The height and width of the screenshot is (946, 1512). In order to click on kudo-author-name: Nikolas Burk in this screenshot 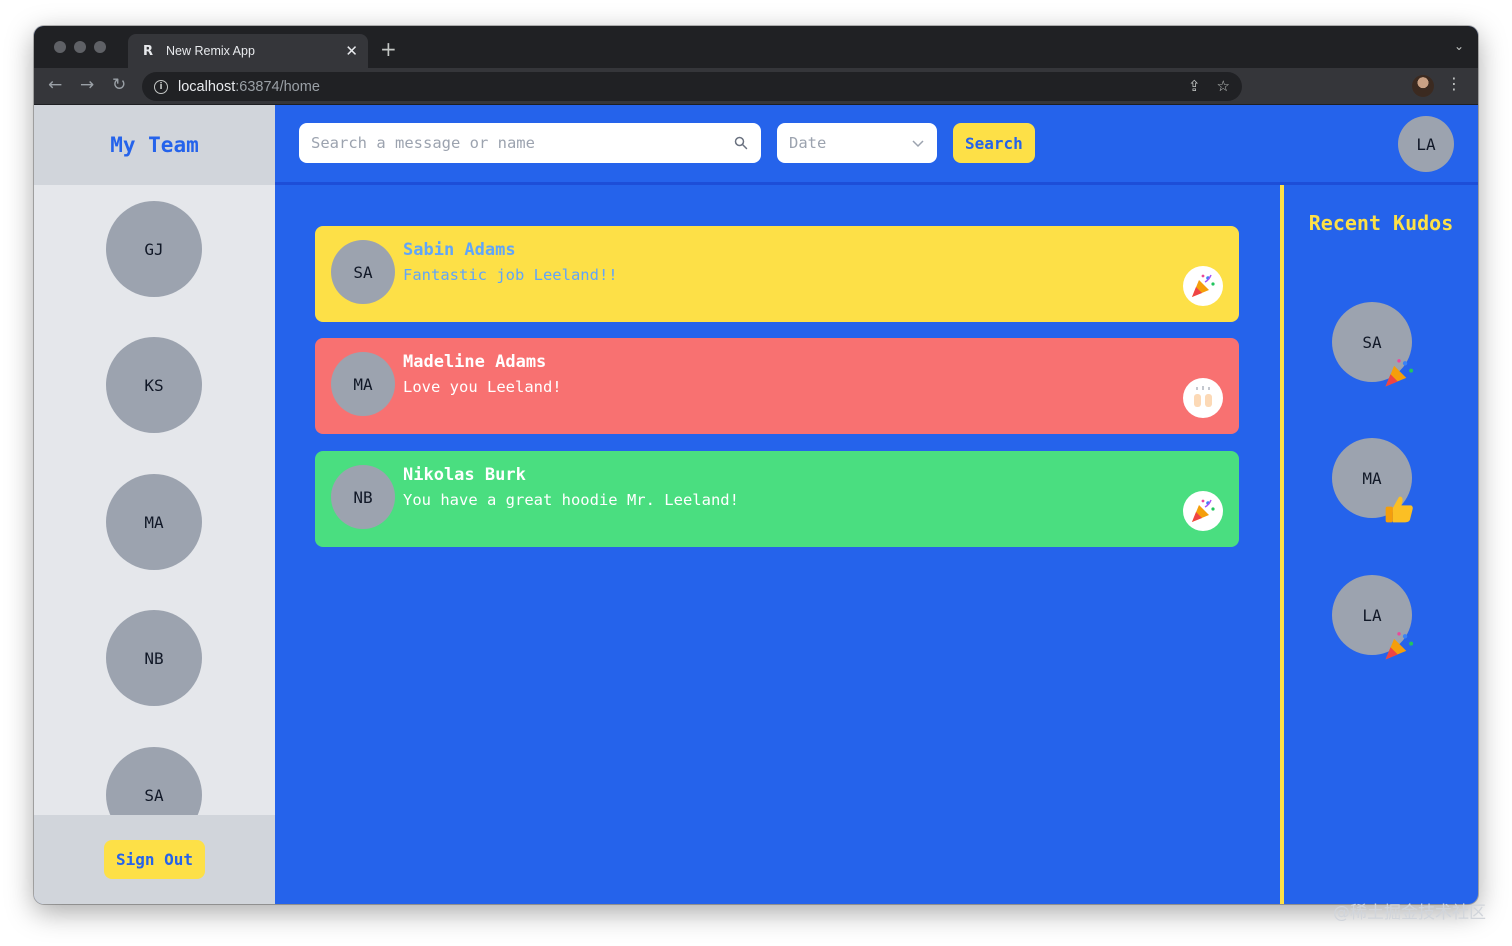, I will do `click(464, 475)`.